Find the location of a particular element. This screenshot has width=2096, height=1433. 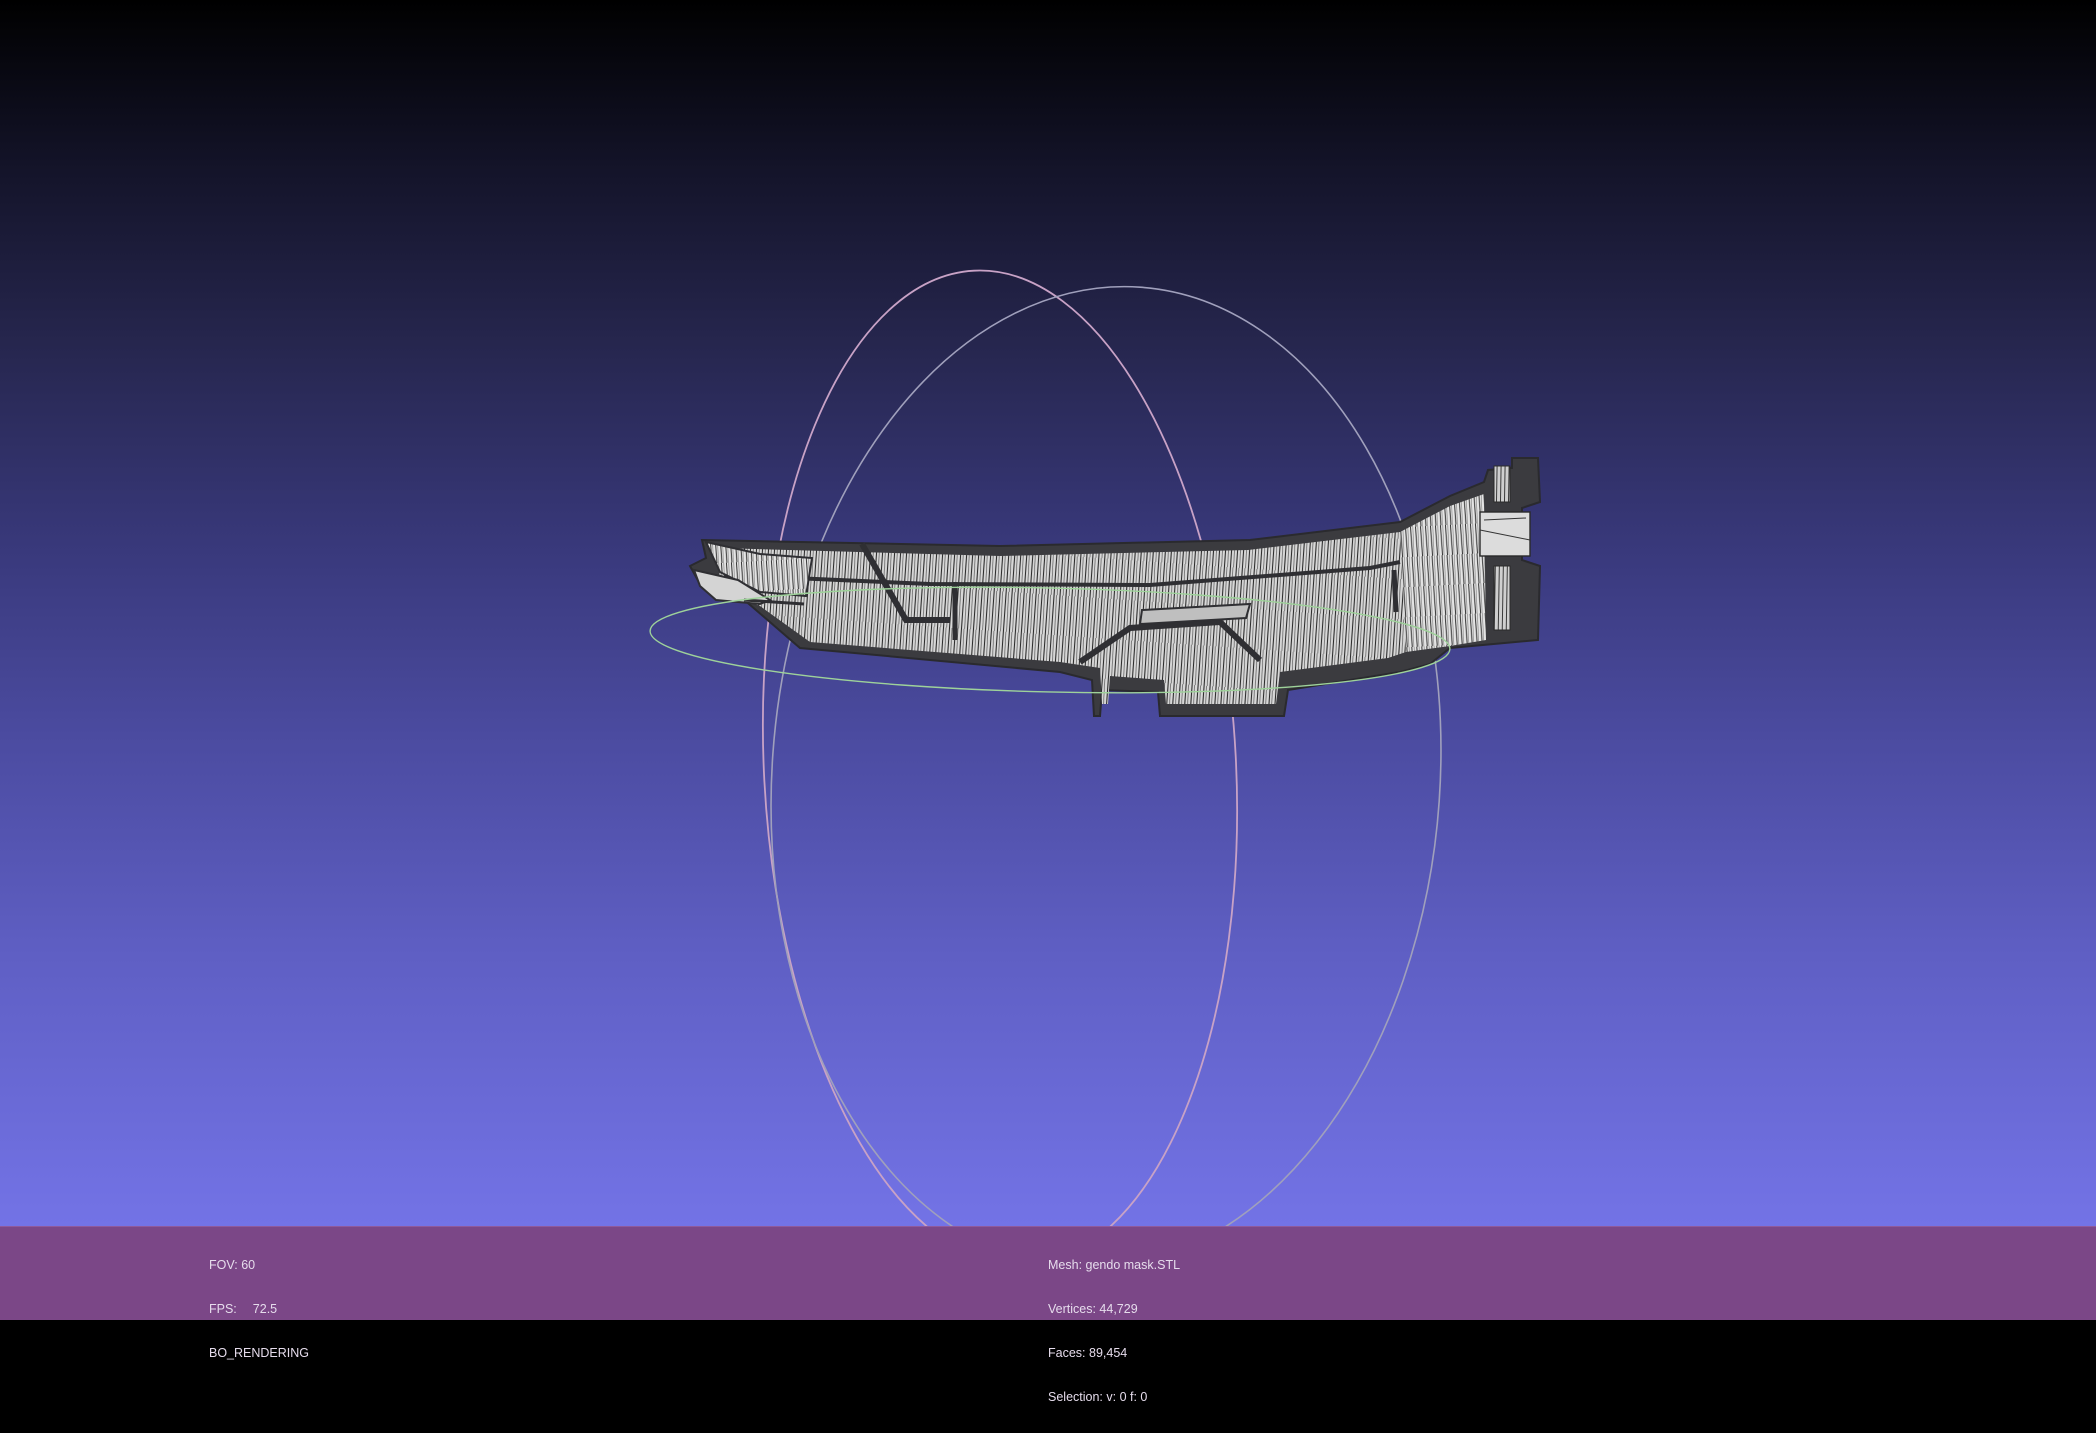

fov-value: 60 is located at coordinates (248, 1265).